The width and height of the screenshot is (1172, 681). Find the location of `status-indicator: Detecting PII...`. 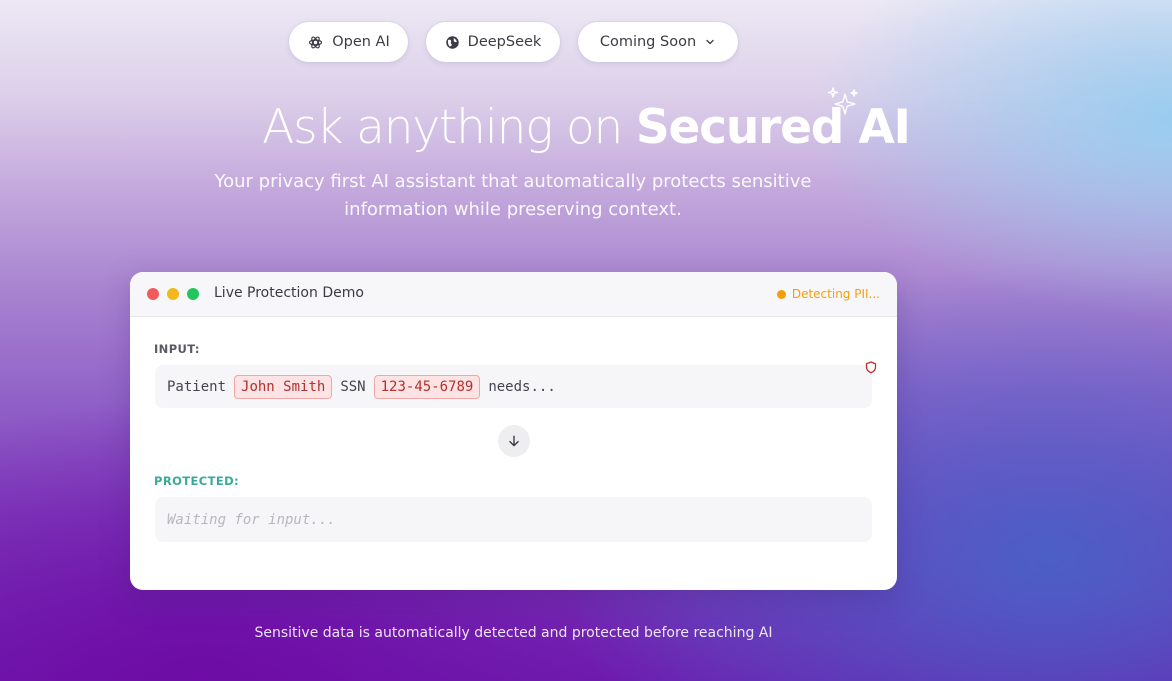

status-indicator: Detecting PII... is located at coordinates (828, 294).